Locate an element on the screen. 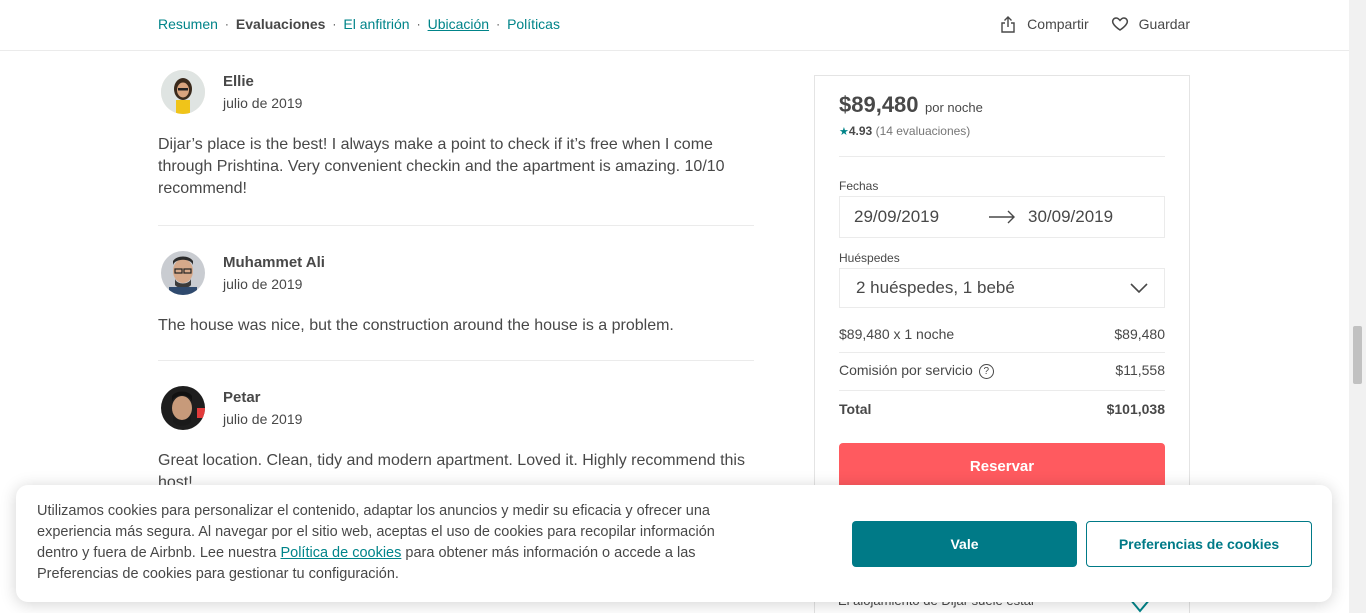  review-header: Muhammet Ali julio de 2019 is located at coordinates (456, 273).